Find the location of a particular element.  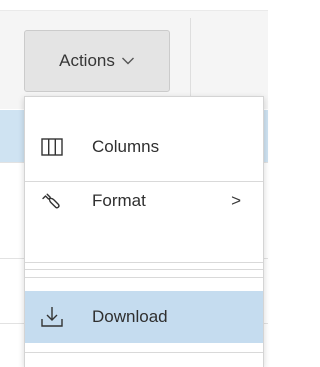

wrench-icon is located at coordinates (52, 201).